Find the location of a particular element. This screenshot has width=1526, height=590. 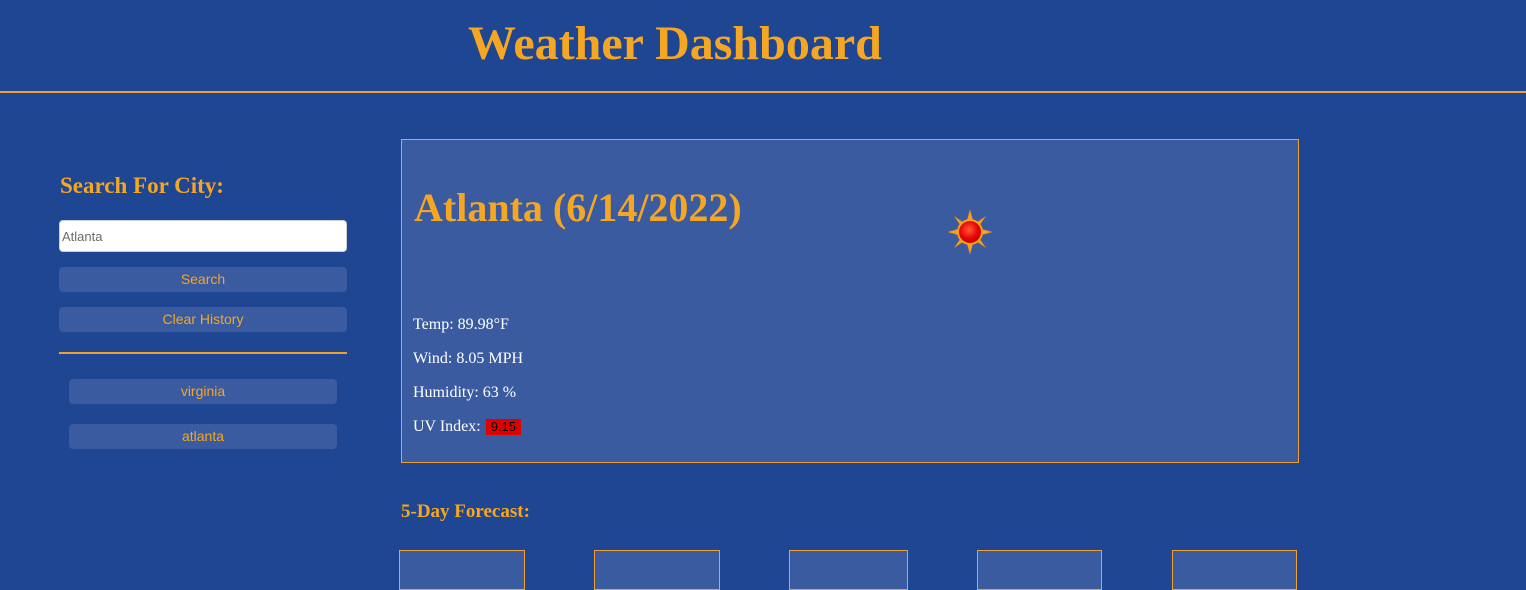

search-button: Search is located at coordinates (203, 279).